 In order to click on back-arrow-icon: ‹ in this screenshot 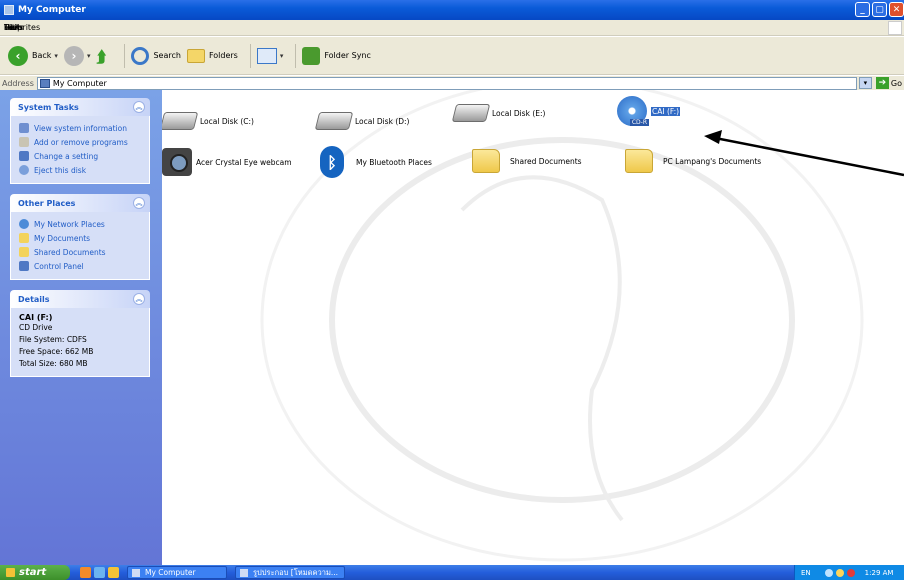, I will do `click(18, 55)`.